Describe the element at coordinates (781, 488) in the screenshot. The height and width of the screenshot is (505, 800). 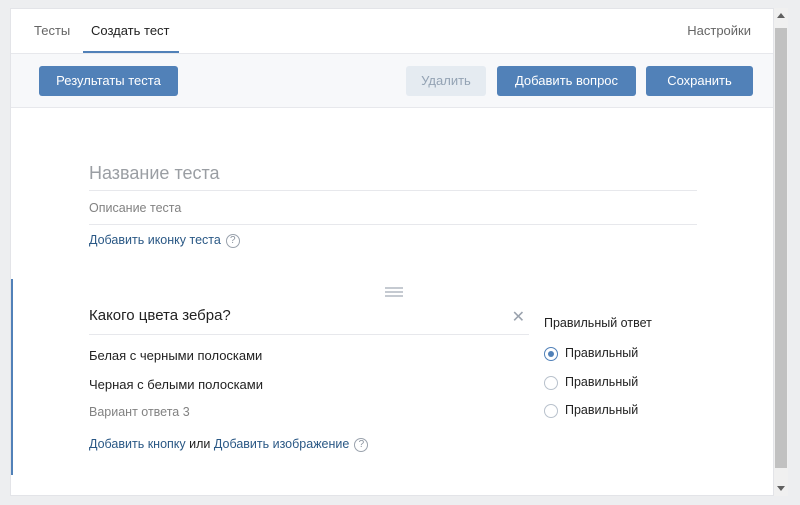
I see `scroll-down-icon` at that location.